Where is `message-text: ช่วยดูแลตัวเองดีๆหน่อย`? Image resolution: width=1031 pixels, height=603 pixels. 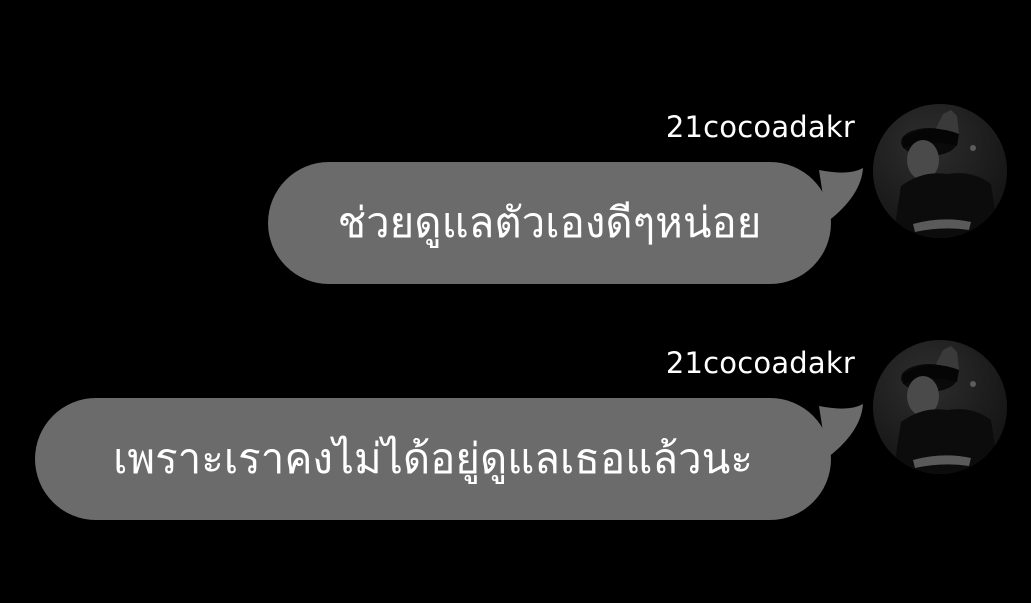 message-text: ช่วยดูแลตัวเองดีๆหน่อย is located at coordinates (549, 222).